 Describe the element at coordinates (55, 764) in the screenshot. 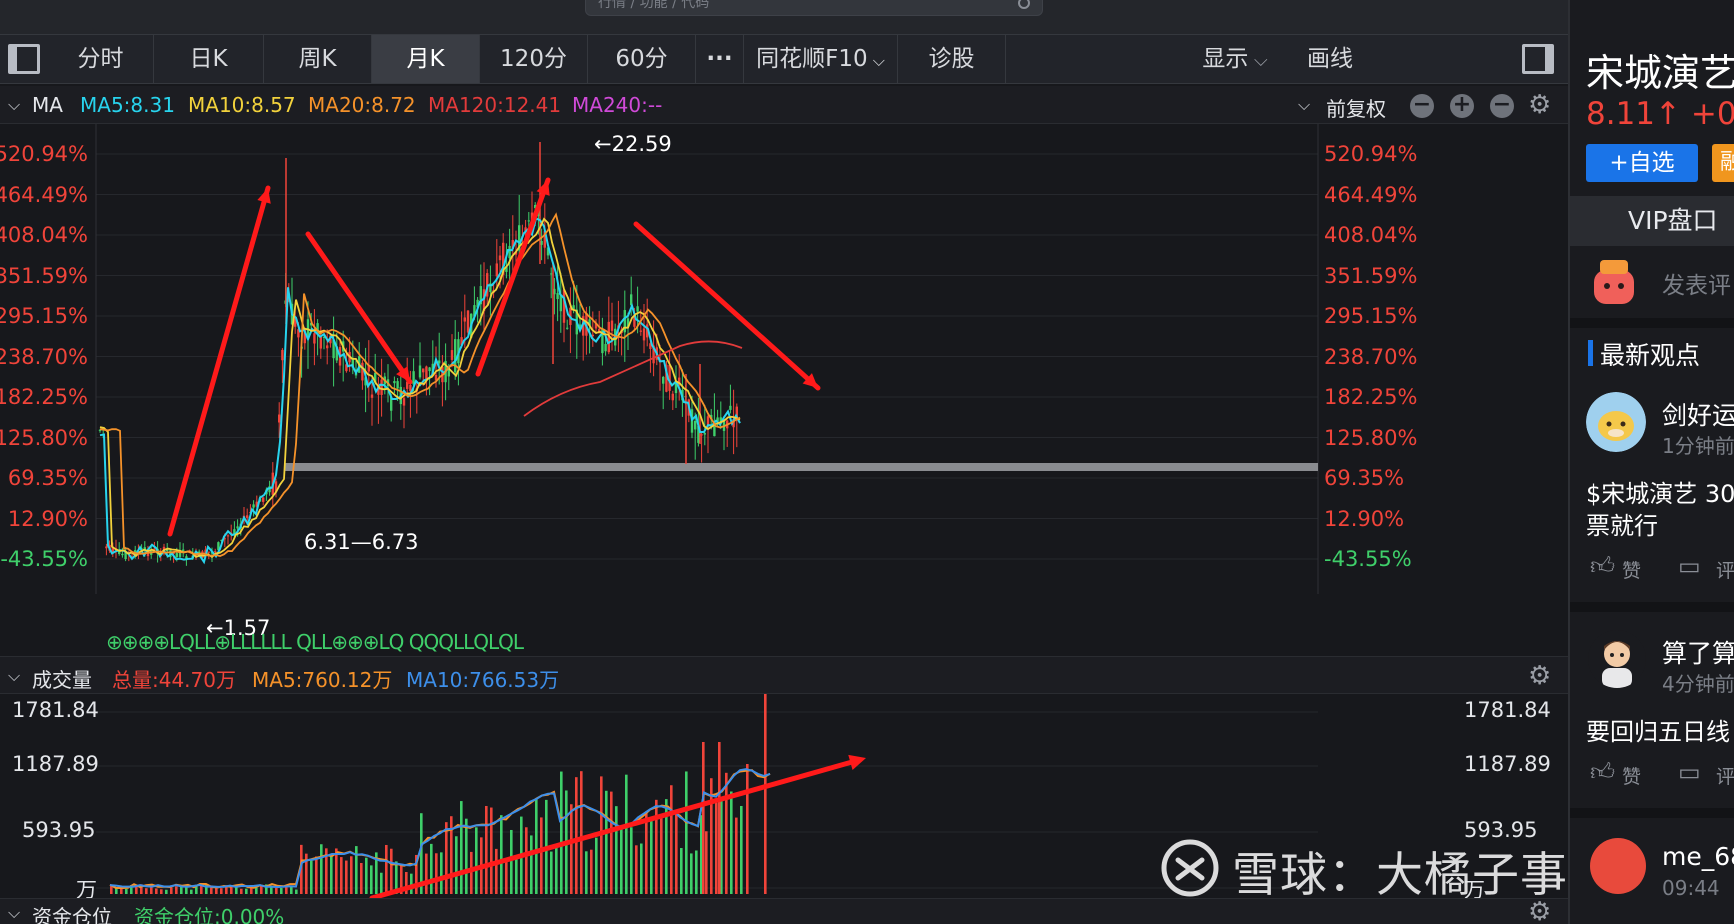

I see `vol-axis-left-2: 1187.89` at that location.